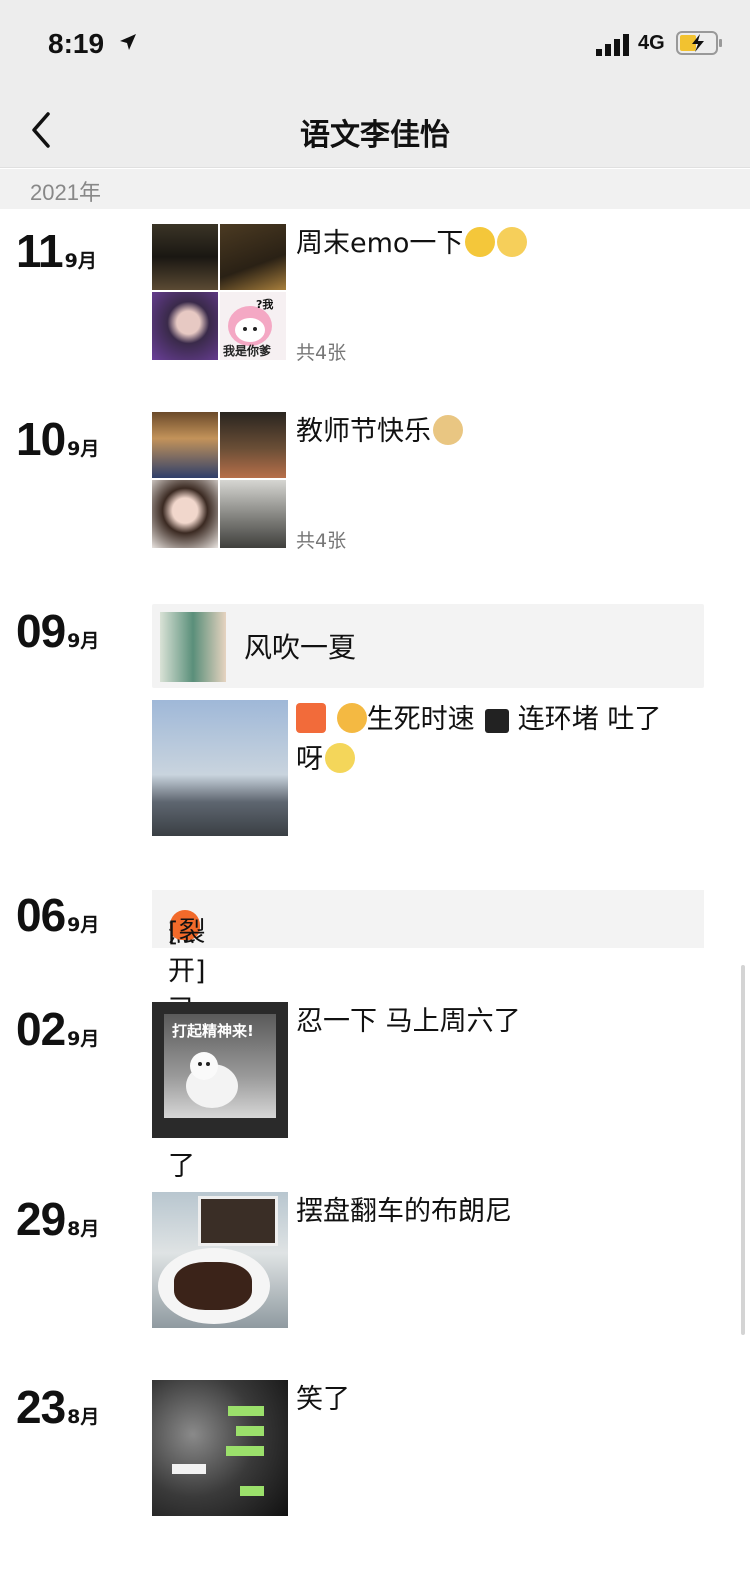  What do you see at coordinates (512, 242) in the screenshot?
I see `blush-face-icon` at bounding box center [512, 242].